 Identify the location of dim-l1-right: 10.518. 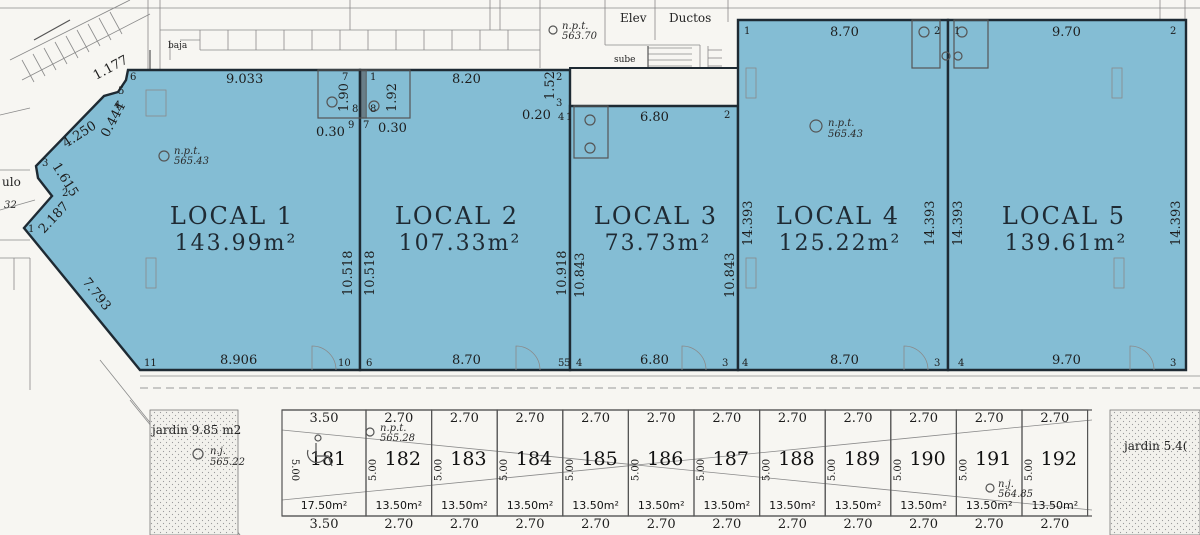
(348, 274).